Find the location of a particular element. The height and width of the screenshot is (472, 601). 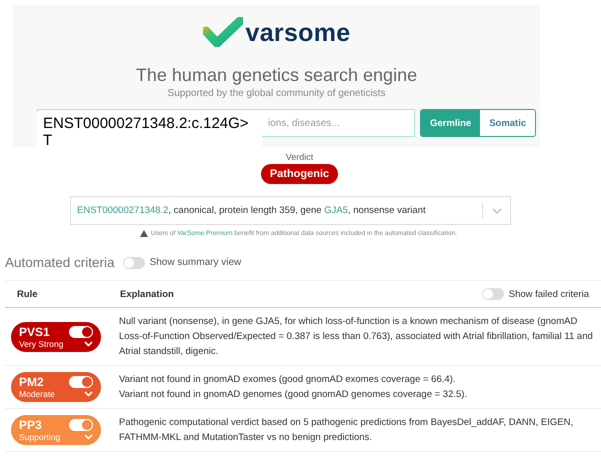

criterion-badge: PP3 Supporting is located at coordinates (56, 430).